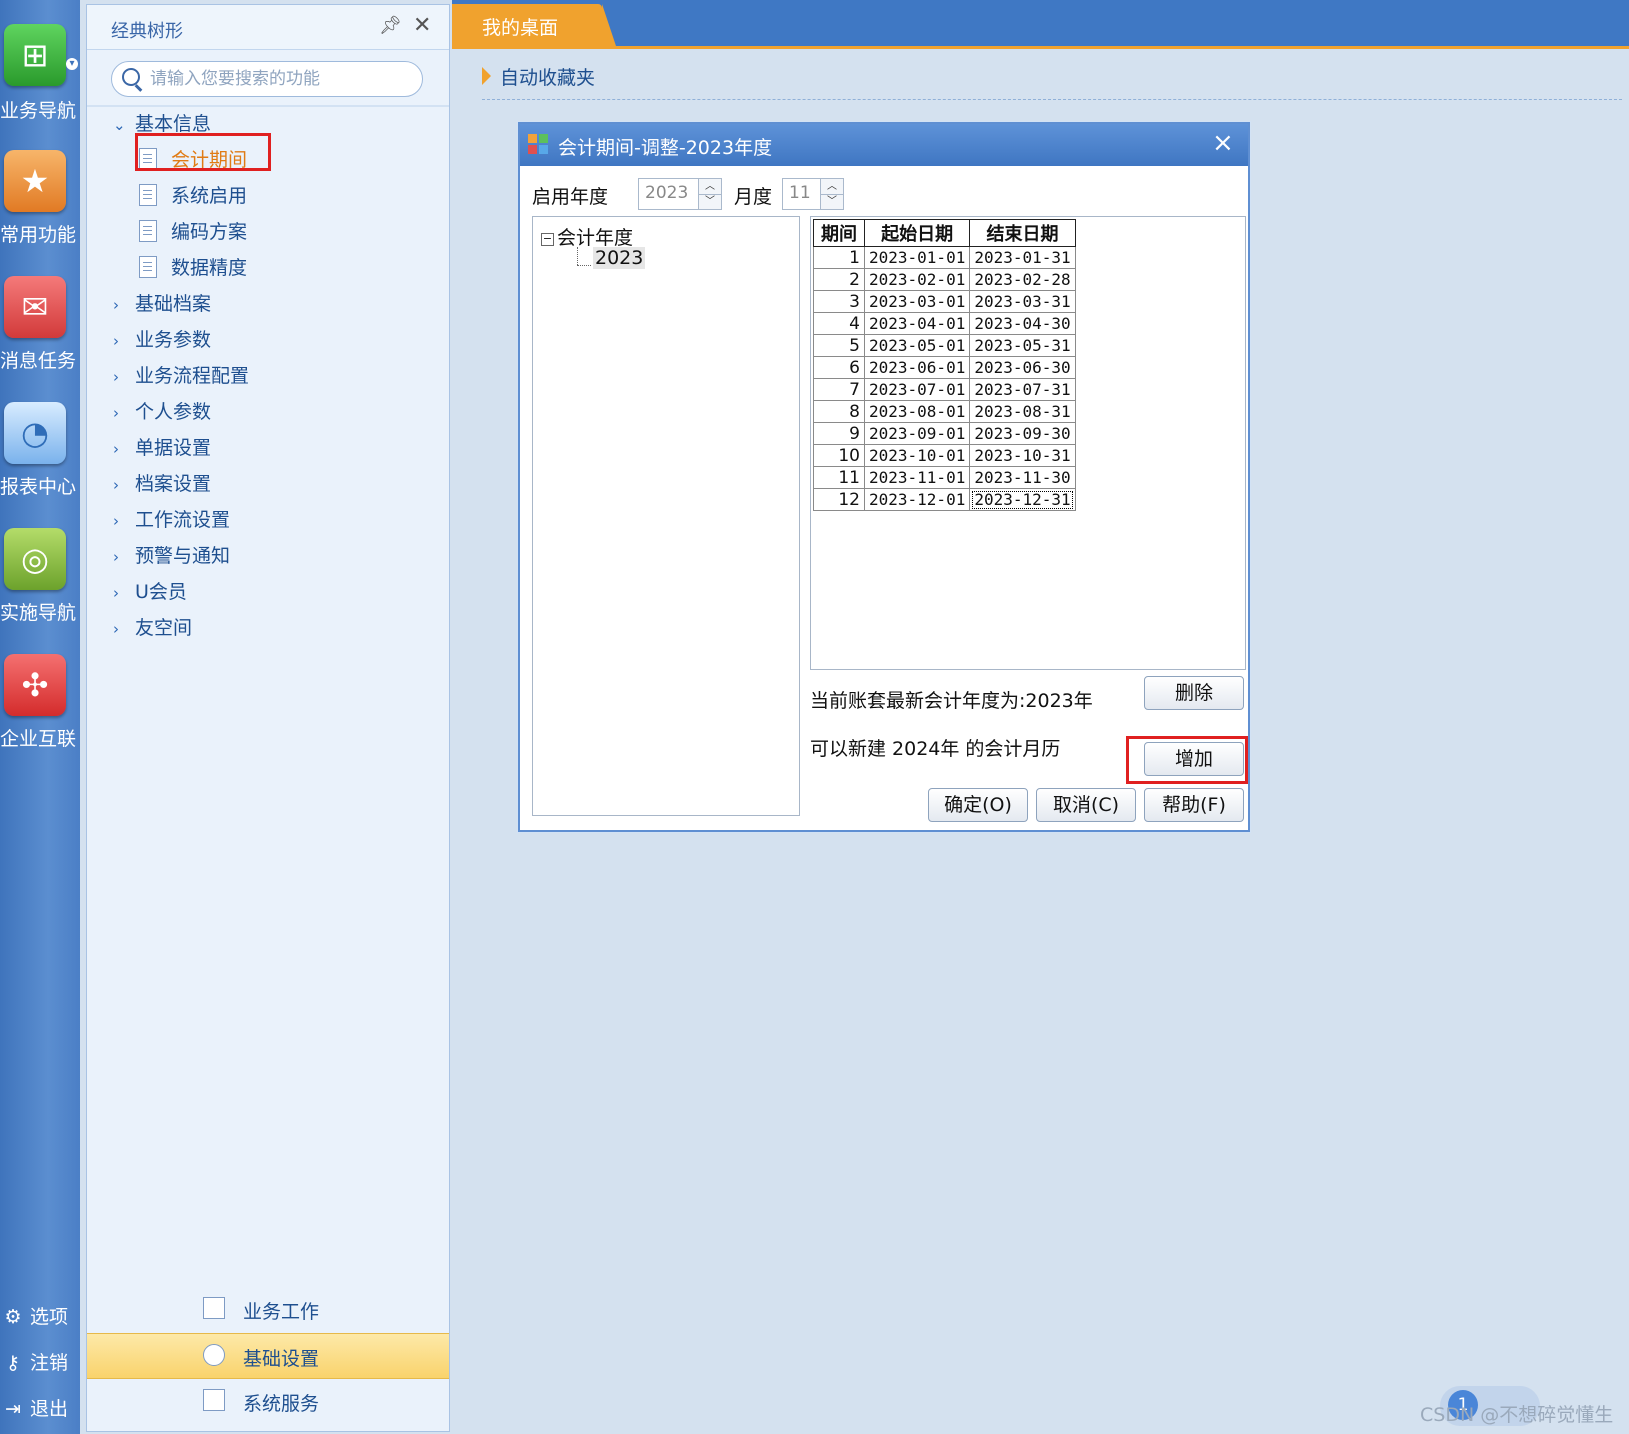 Image resolution: width=1629 pixels, height=1434 pixels. I want to click on rail-label: 企业互联, so click(38, 739).